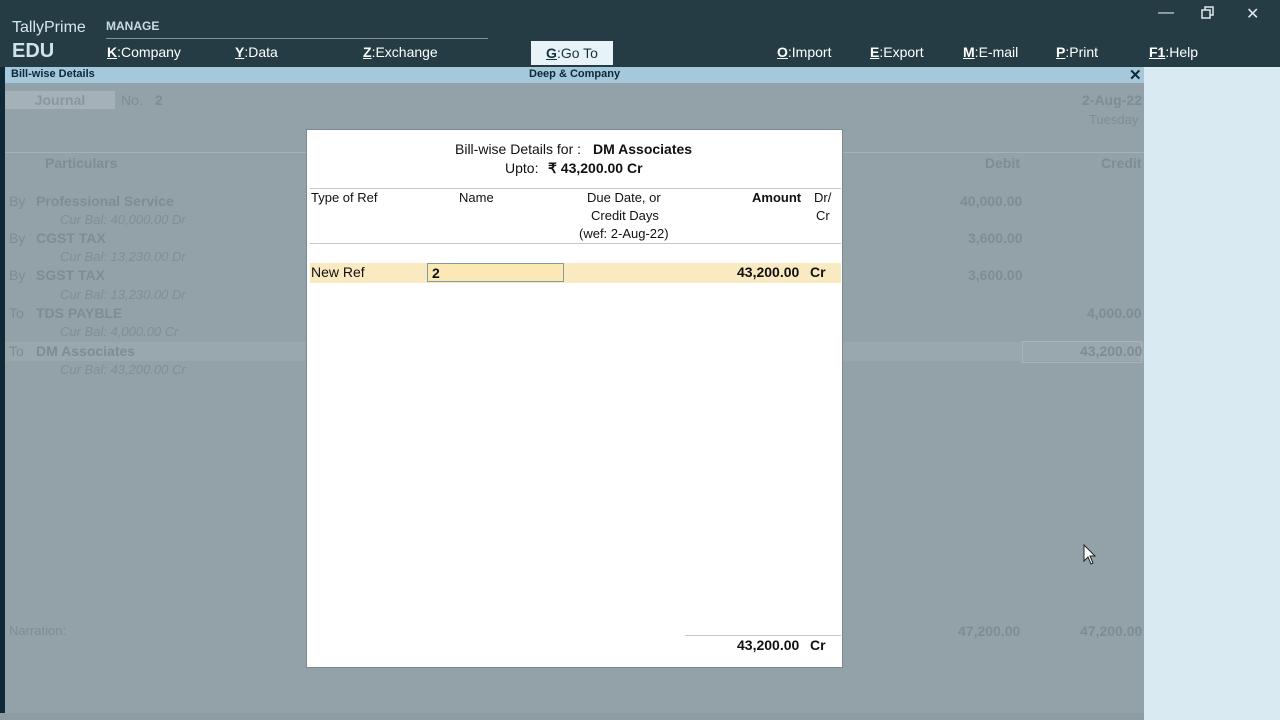 The height and width of the screenshot is (720, 1280). What do you see at coordinates (256, 52) in the screenshot?
I see `menu-data: Y:Data` at bounding box center [256, 52].